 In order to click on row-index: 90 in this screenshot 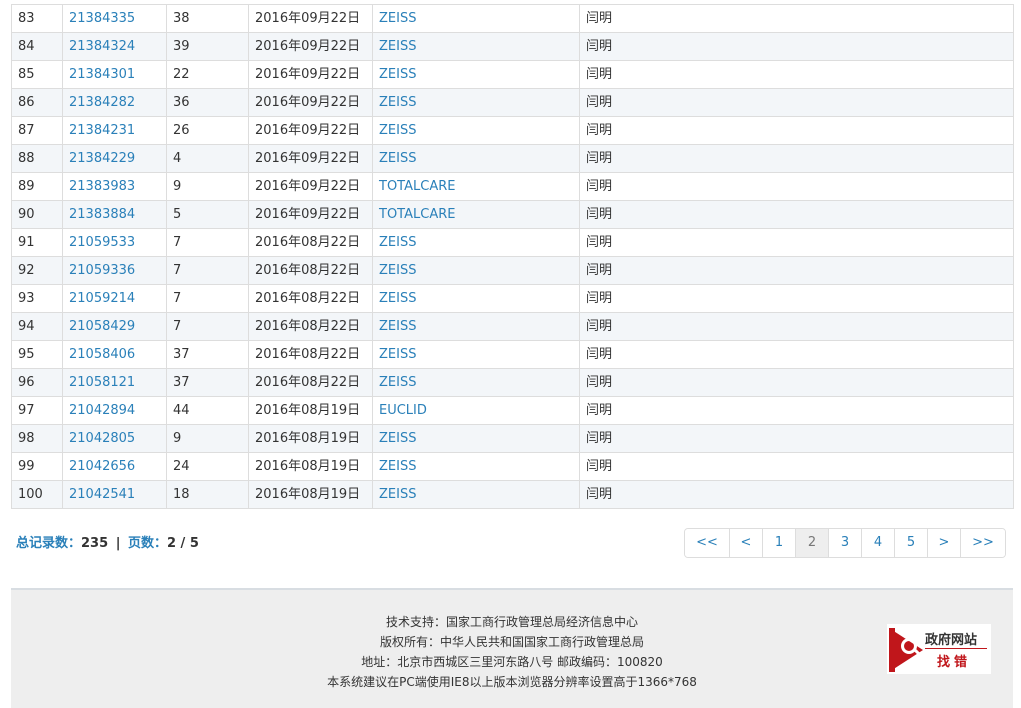, I will do `click(26, 214)`.